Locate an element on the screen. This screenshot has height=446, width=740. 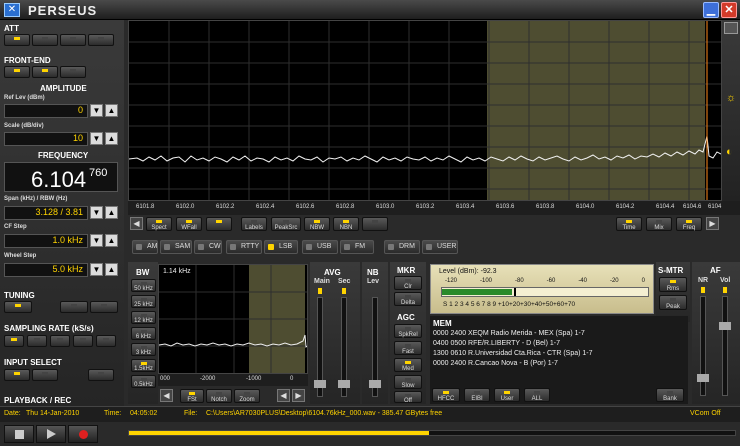
ref-lev-down-arrow: ▼ is located at coordinates (96, 110).